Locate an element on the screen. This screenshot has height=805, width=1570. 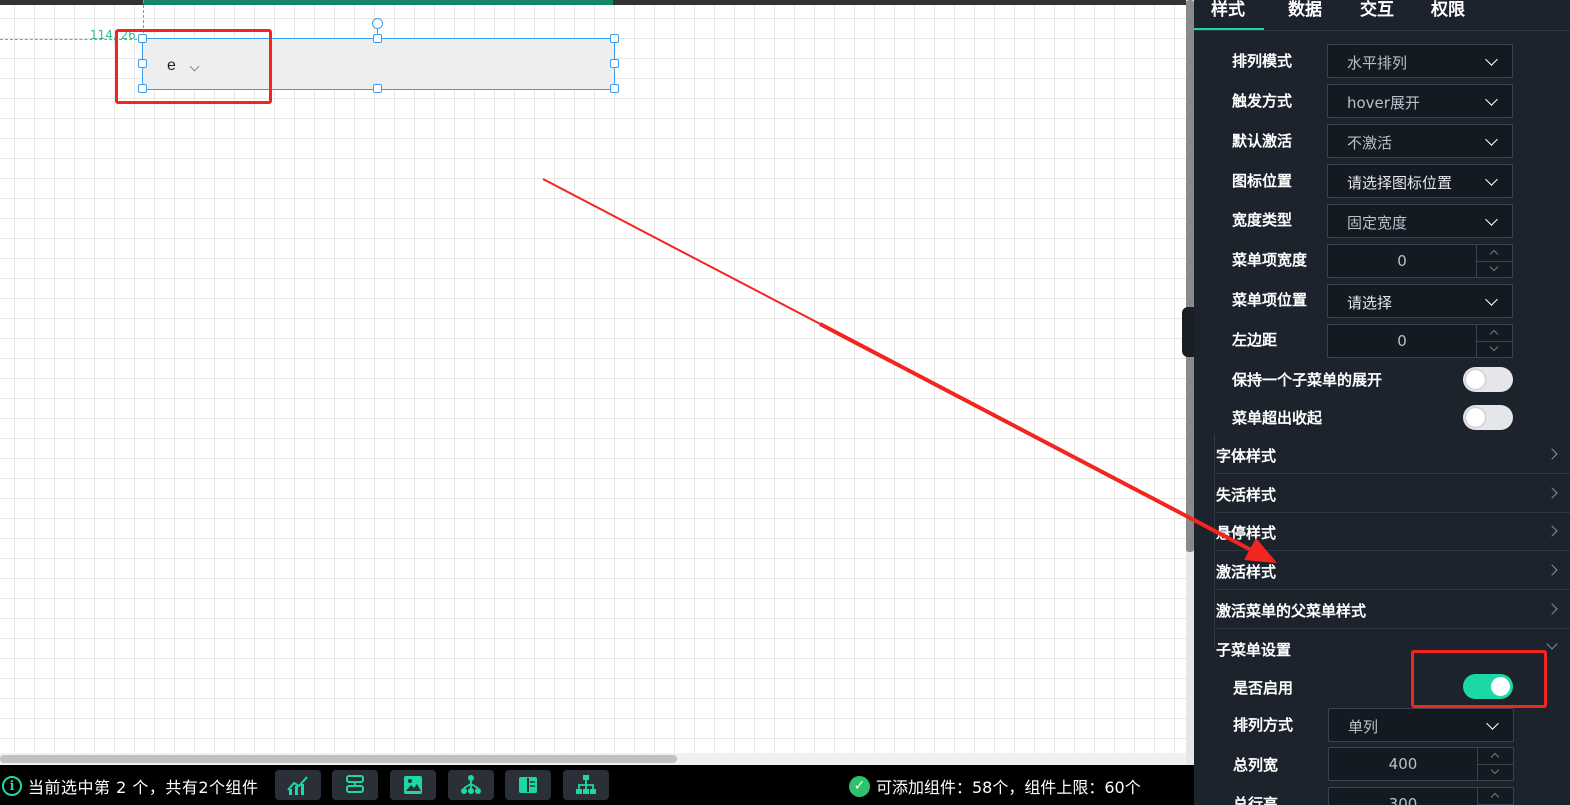
total-row-height-label: 总行高 is located at coordinates (1256, 800).